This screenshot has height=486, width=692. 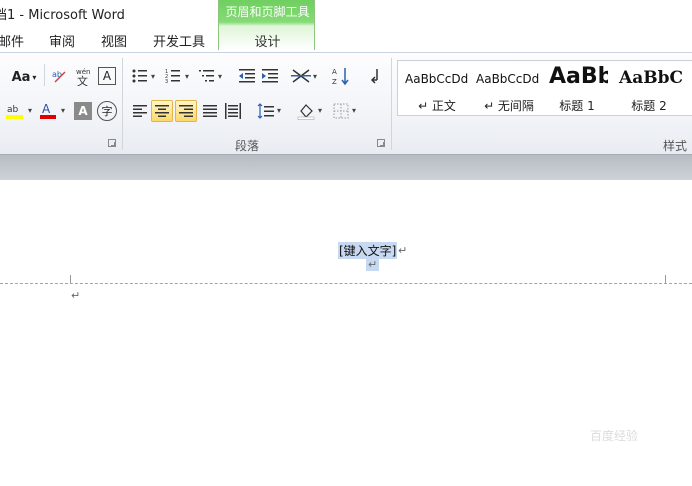 I want to click on tab-mailings: 邮件, so click(x=12, y=40).